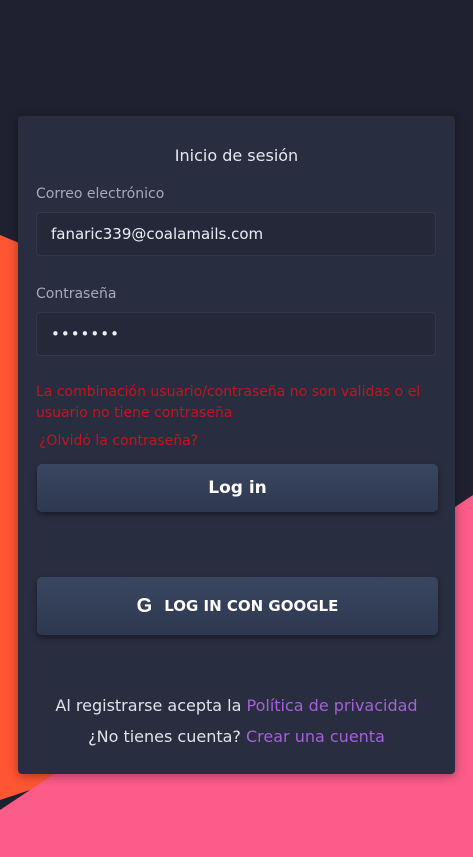  I want to click on google-icon: G, so click(144, 605).